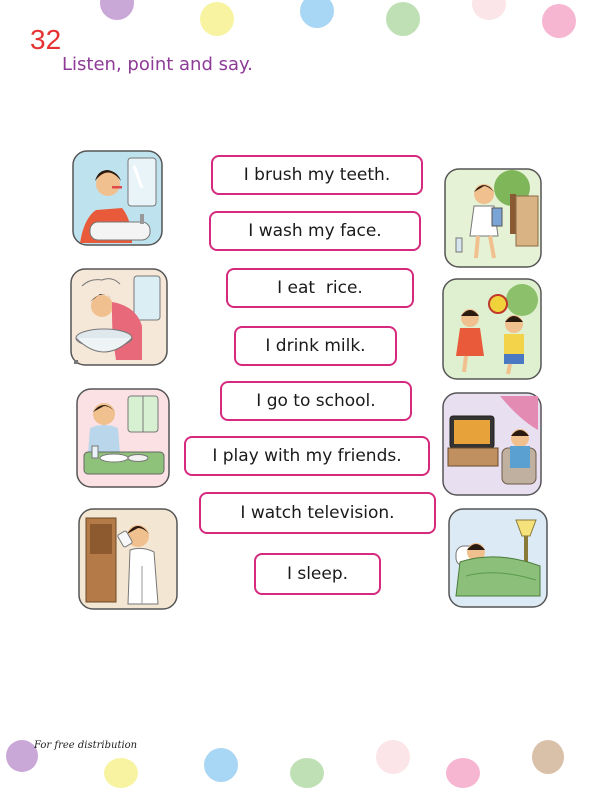 The width and height of the screenshot is (612, 788). Describe the element at coordinates (317, 513) in the screenshot. I see `sentence-box: I watch television.` at that location.